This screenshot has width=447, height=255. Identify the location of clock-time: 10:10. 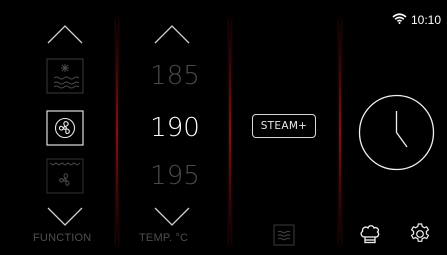
(425, 20).